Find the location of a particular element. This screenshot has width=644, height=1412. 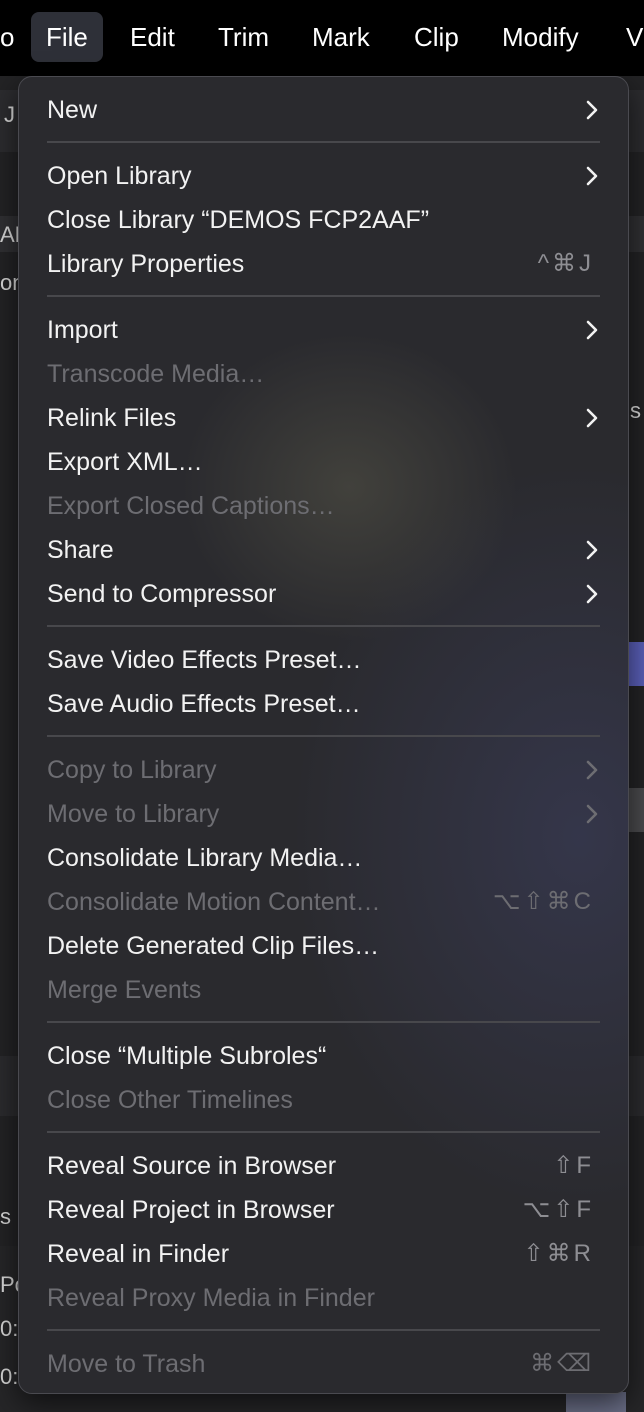

menu-item-label: Merge Events is located at coordinates (124, 990).